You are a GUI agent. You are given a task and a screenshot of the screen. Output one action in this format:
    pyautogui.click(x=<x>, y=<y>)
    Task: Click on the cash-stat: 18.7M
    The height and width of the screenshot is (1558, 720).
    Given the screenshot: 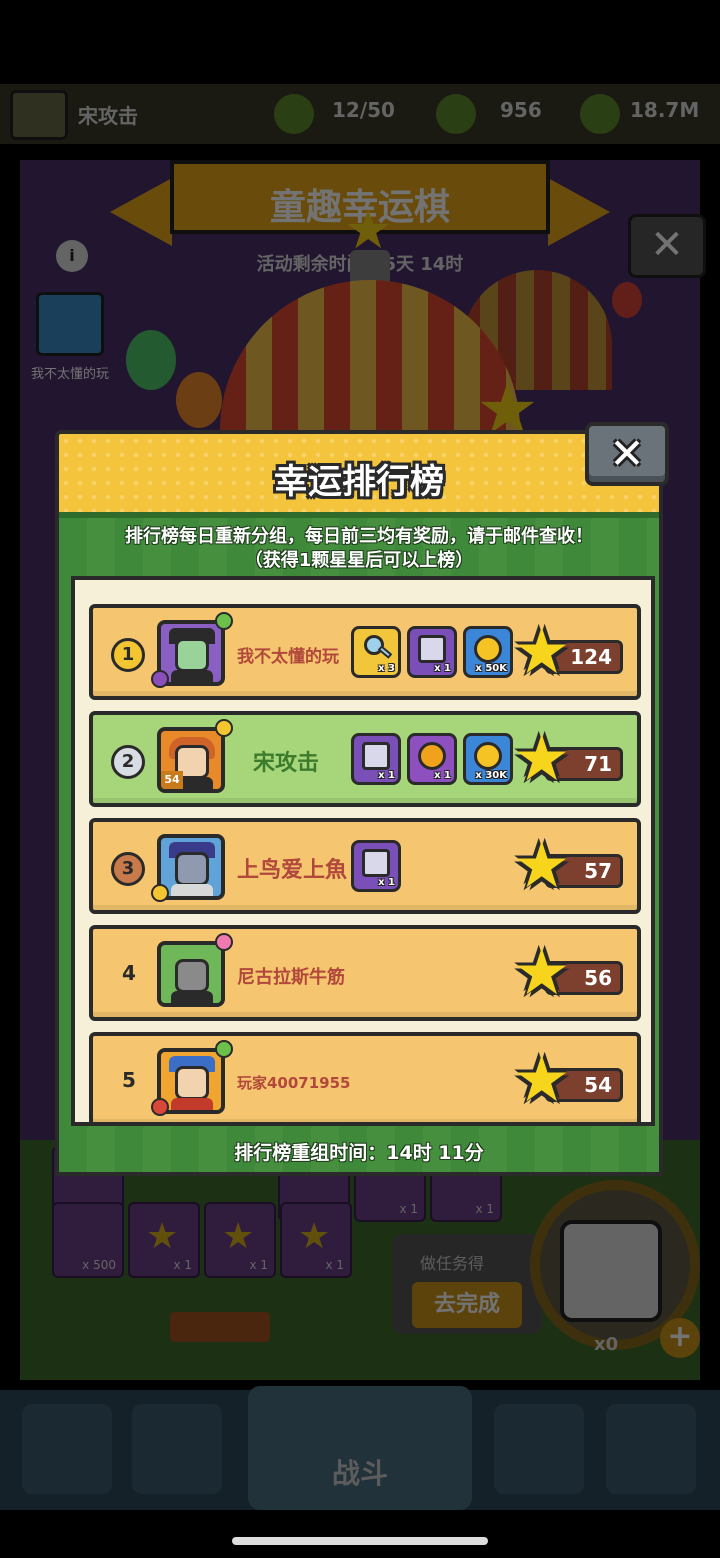 What is the action you would take?
    pyautogui.click(x=665, y=110)
    